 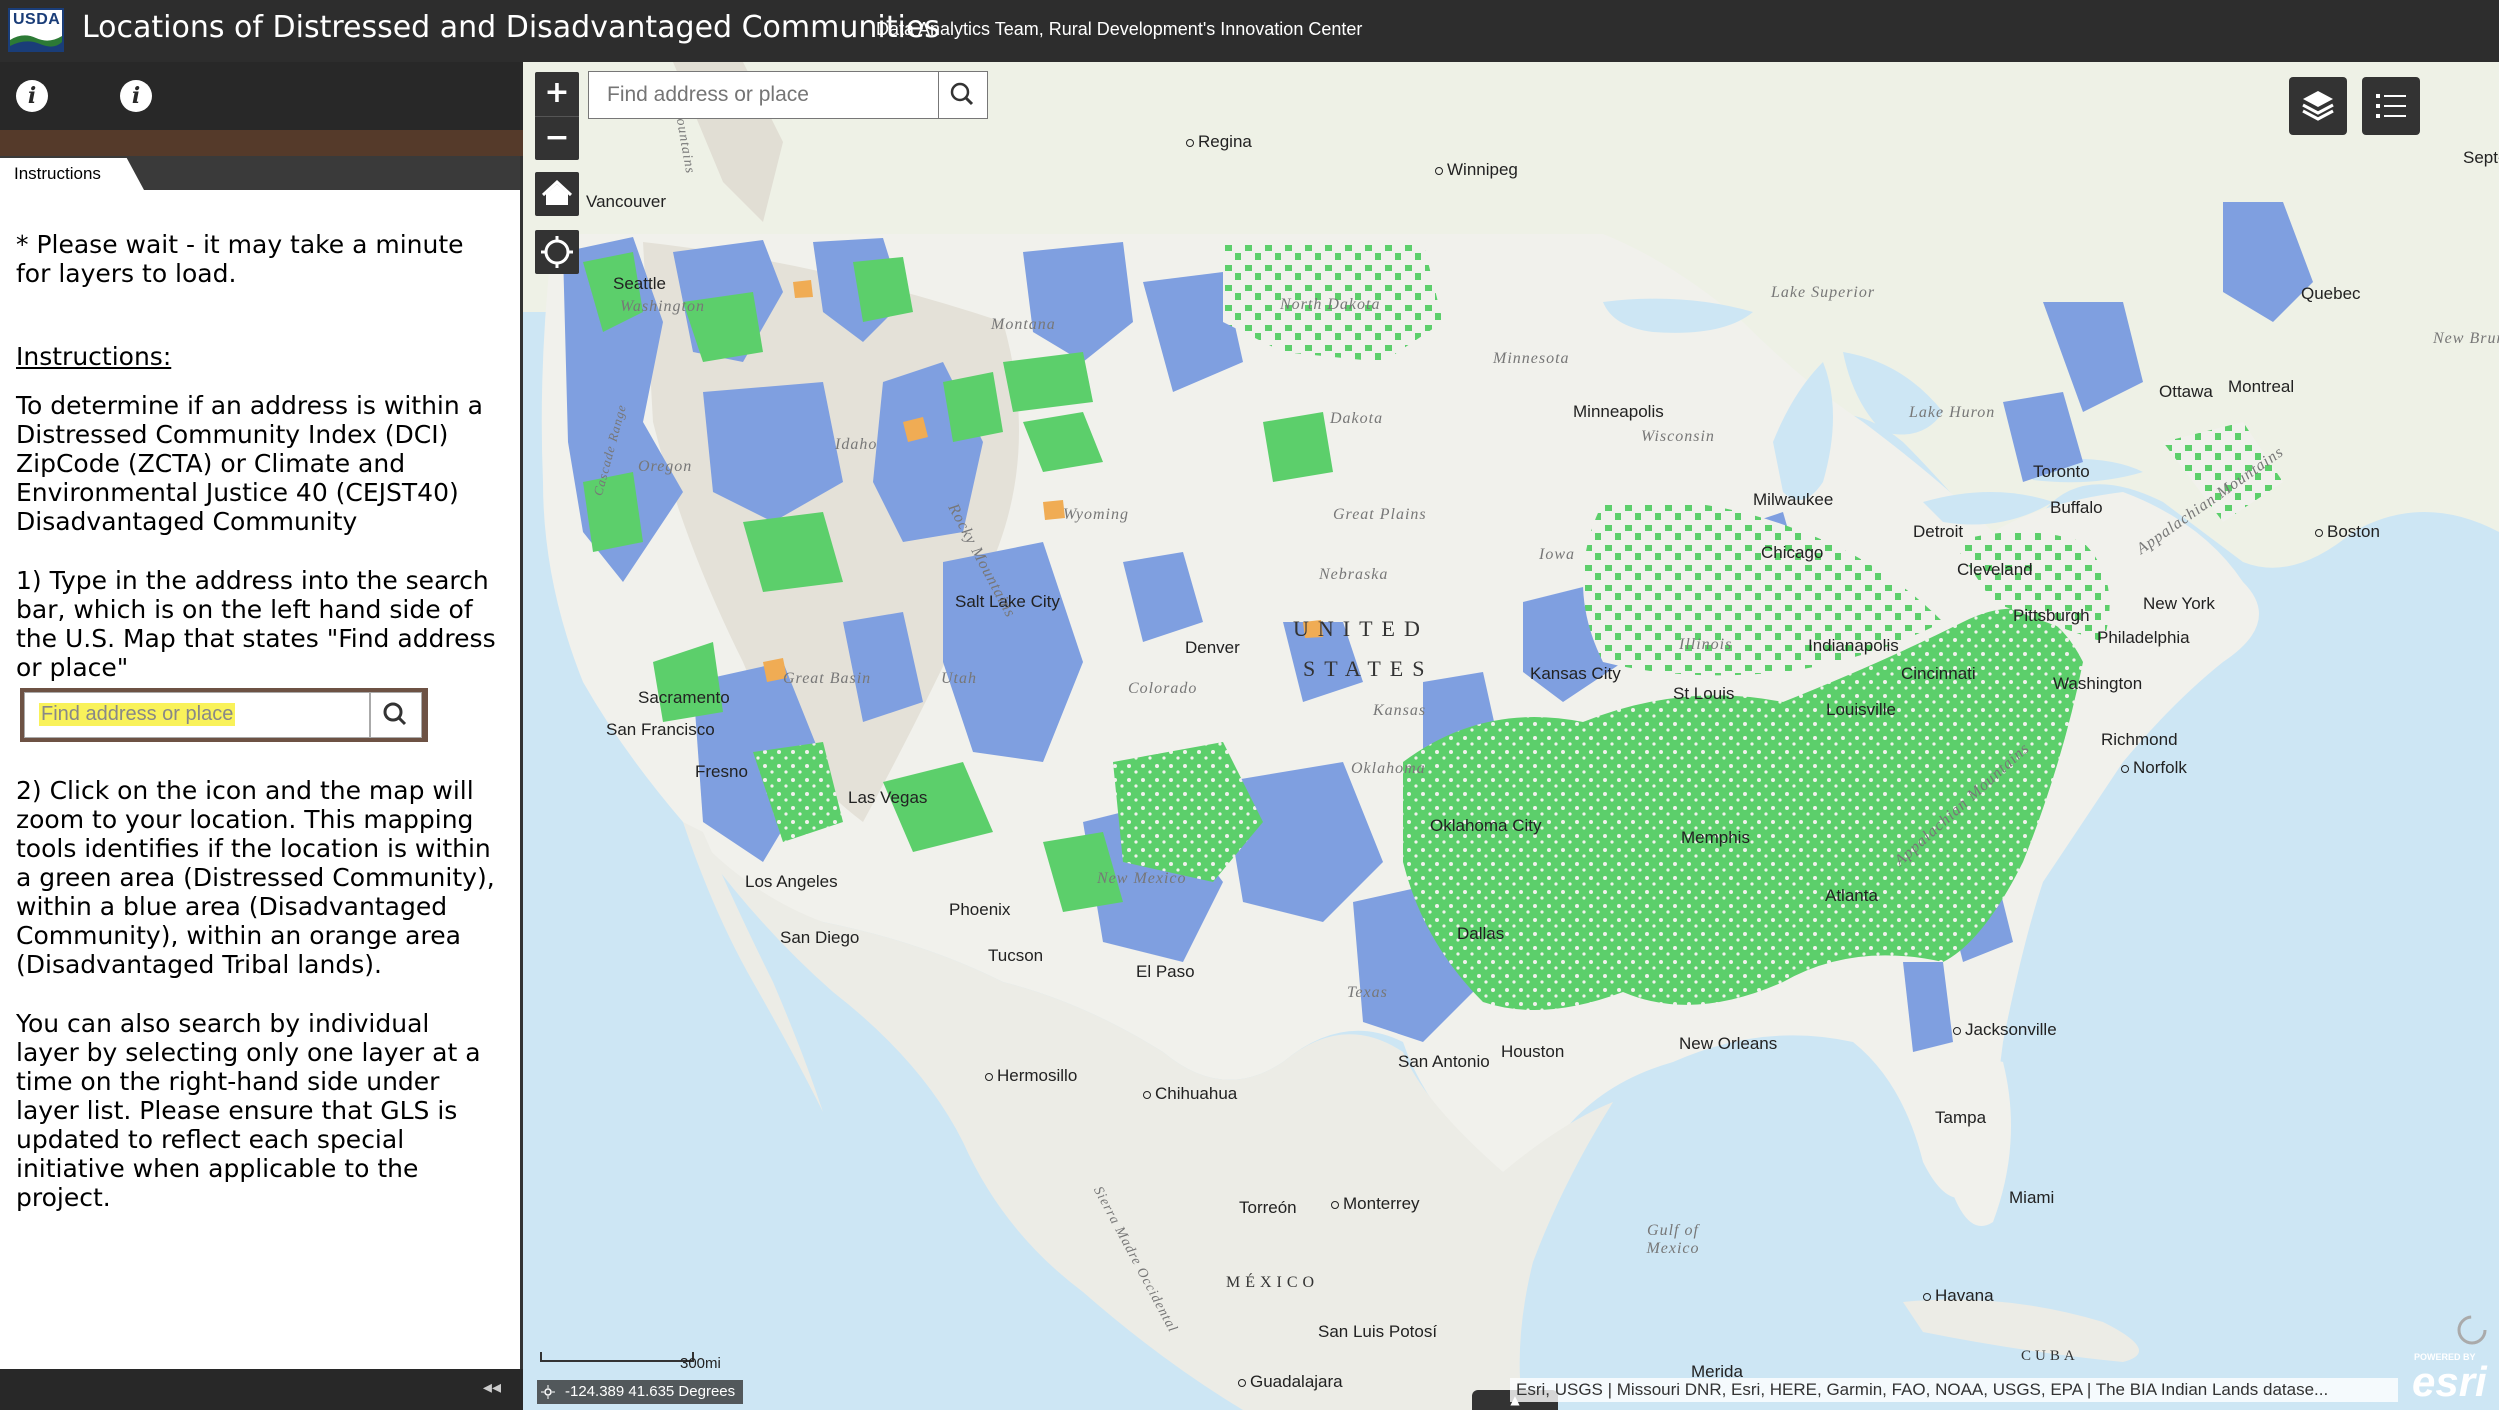 I want to click on map-label-nebraska: Nebraska, so click(x=1354, y=574).